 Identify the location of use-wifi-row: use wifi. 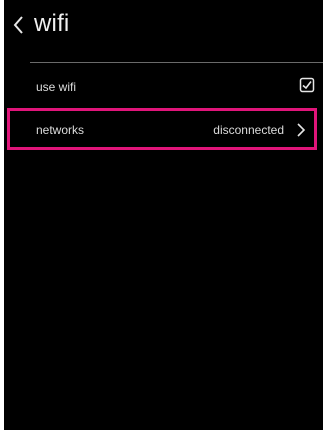
(163, 87).